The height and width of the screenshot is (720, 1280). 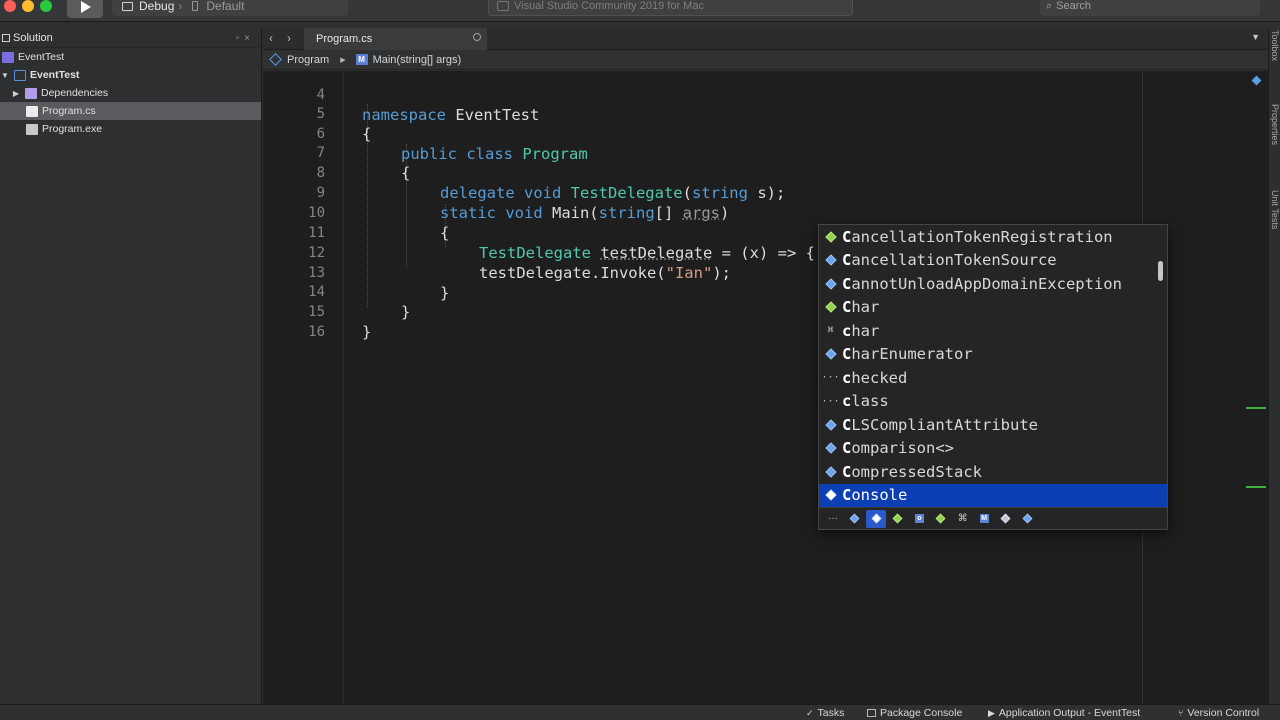 I want to click on completion-label: harEnumerator, so click(x=912, y=354).